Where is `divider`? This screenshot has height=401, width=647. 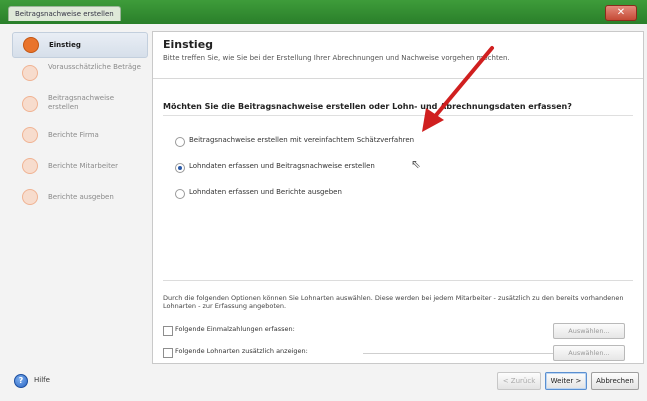 divider is located at coordinates (398, 280).